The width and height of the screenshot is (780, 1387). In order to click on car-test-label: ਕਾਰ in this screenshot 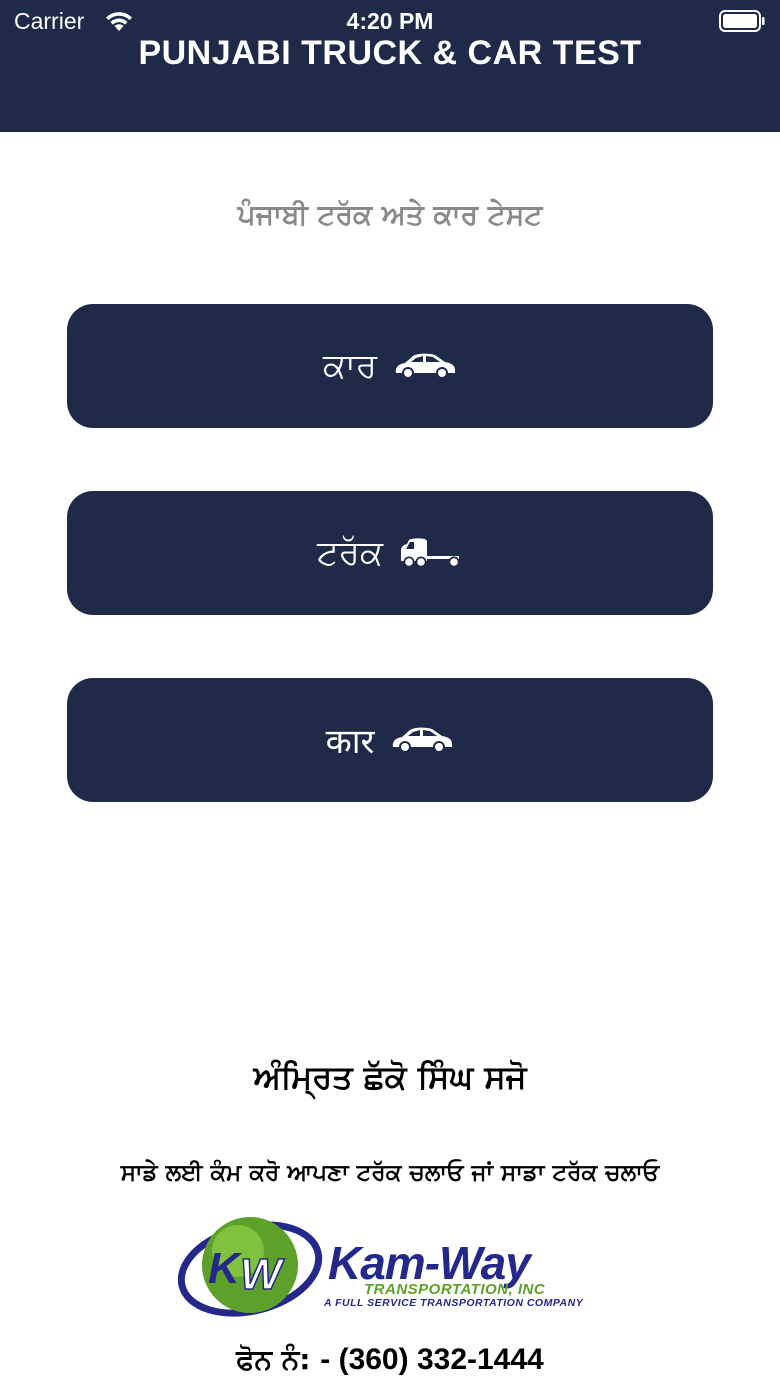, I will do `click(350, 365)`.